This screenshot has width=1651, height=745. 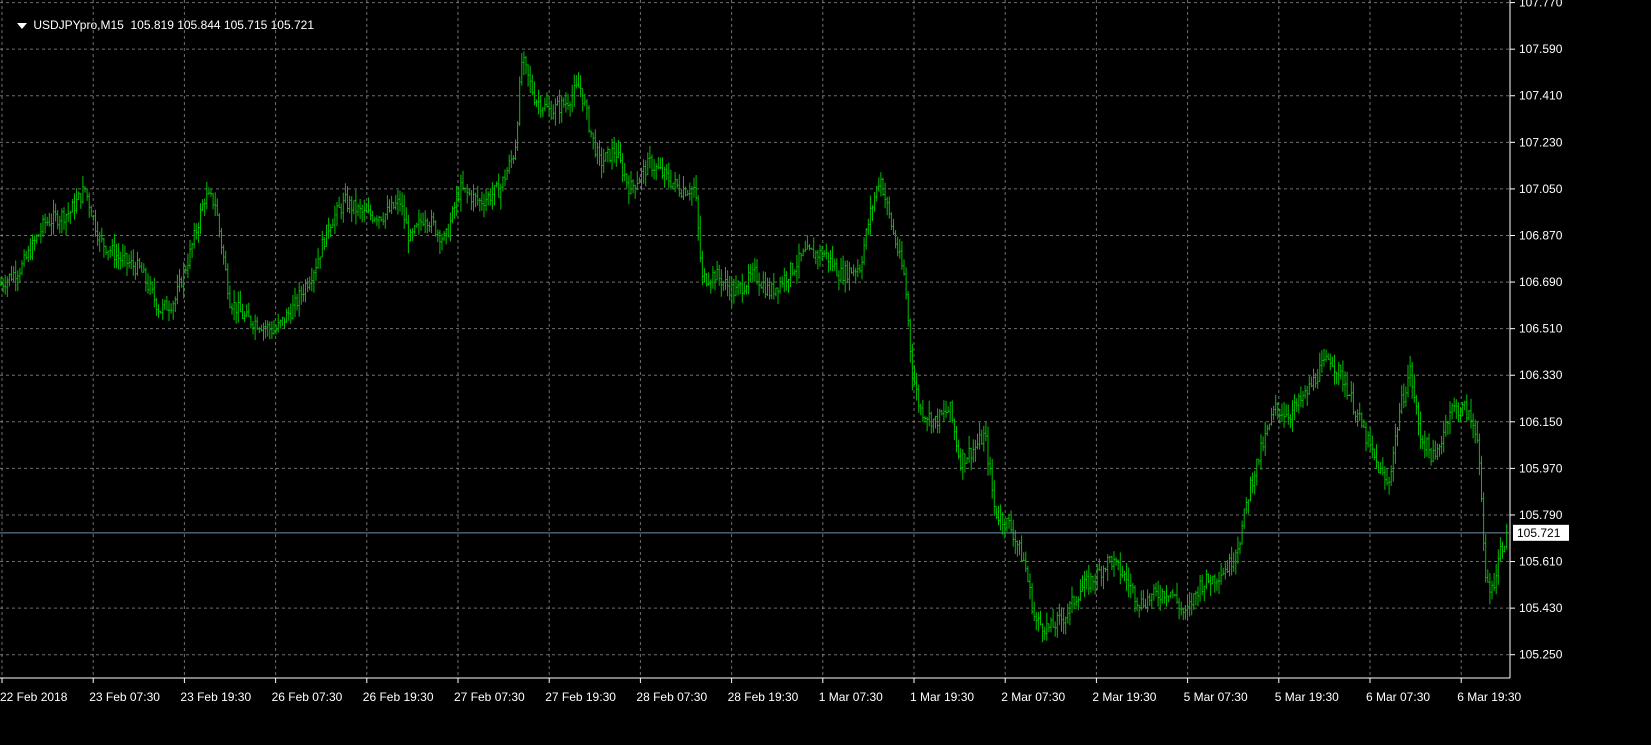 What do you see at coordinates (1541, 515) in the screenshot?
I see `y-tick-label: 105.790` at bounding box center [1541, 515].